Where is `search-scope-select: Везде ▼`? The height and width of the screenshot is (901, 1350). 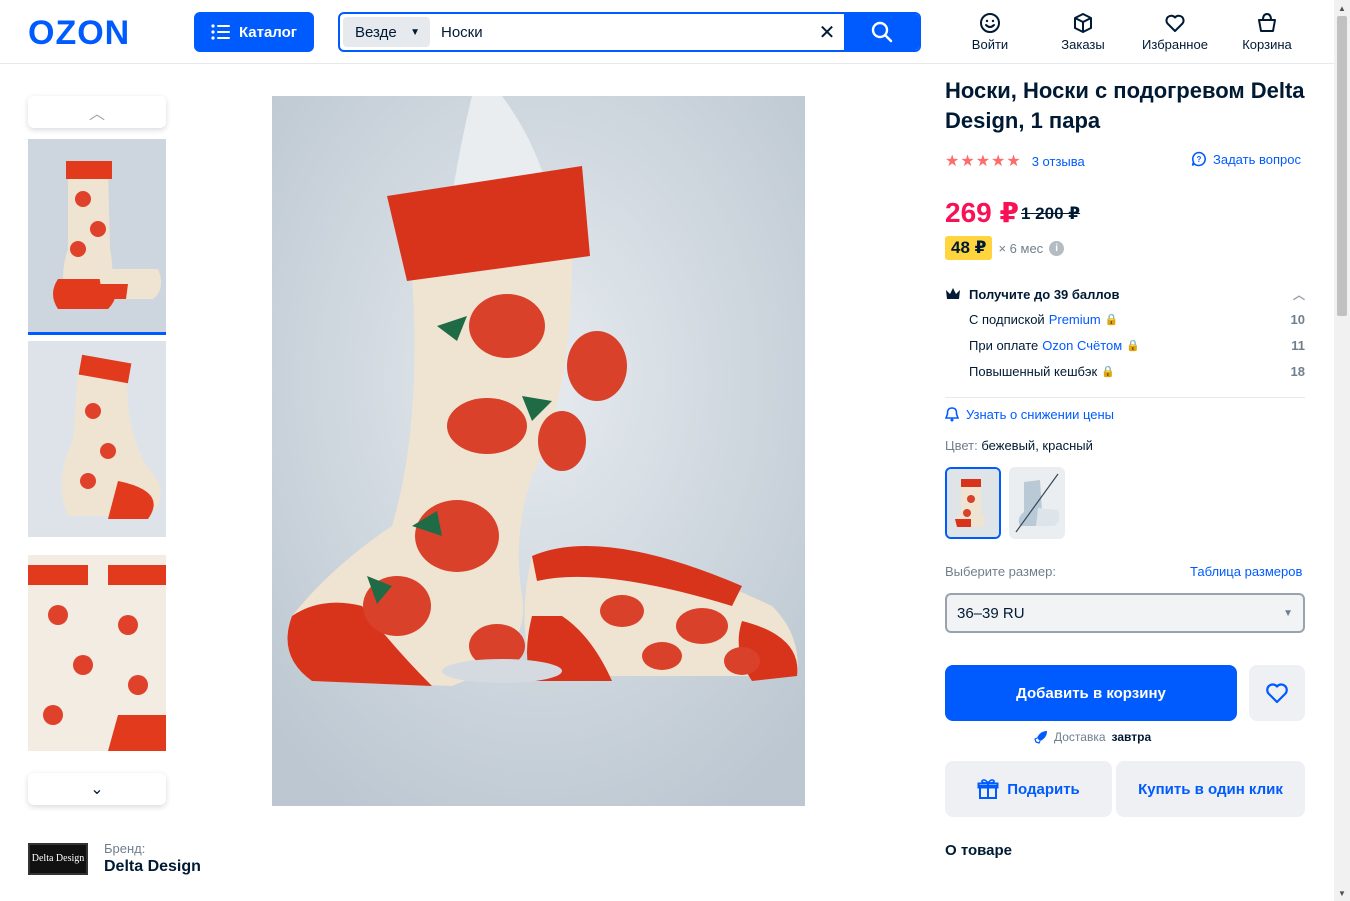 search-scope-select: Везде ▼ is located at coordinates (386, 32).